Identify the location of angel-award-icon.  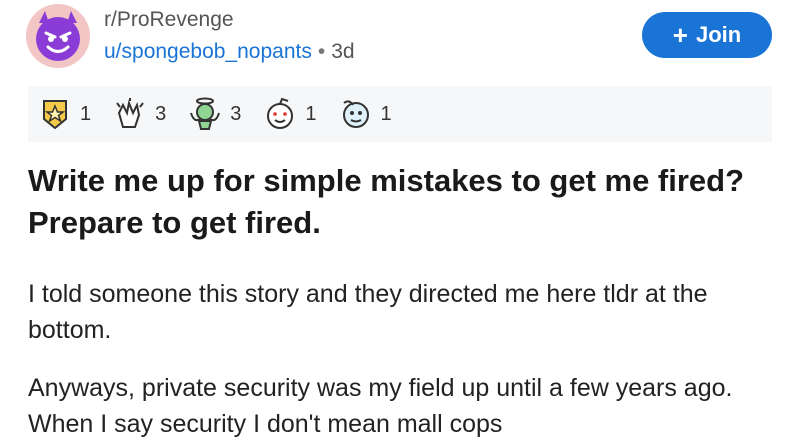
(205, 113).